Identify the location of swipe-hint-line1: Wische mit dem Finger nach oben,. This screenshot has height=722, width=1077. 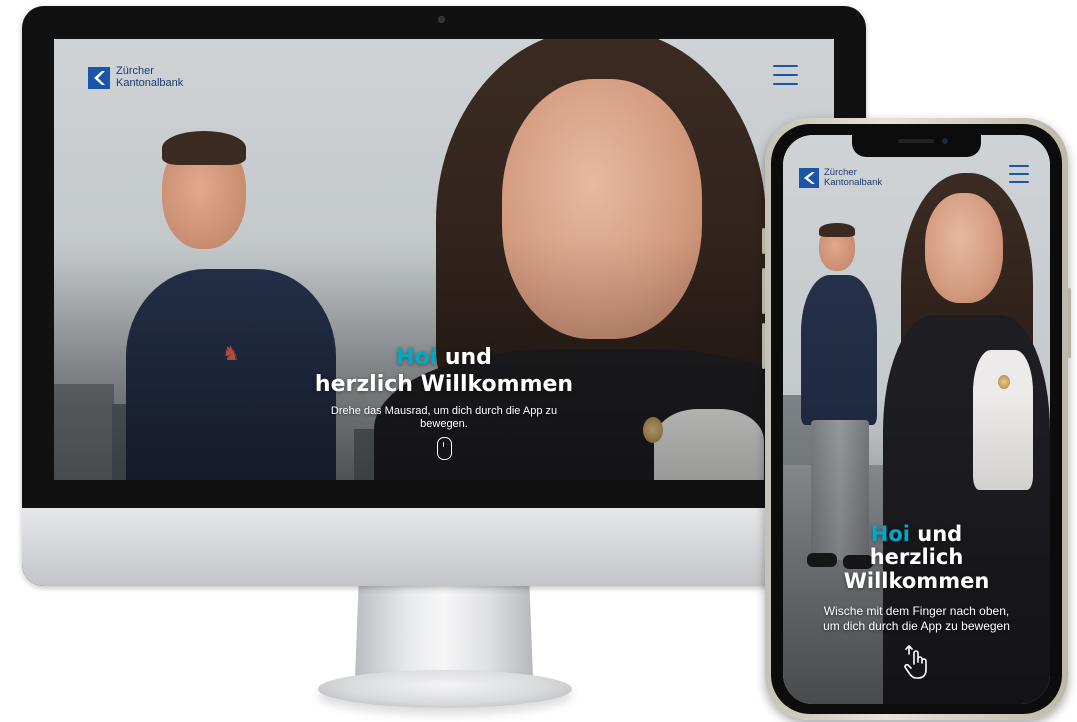
(916, 611).